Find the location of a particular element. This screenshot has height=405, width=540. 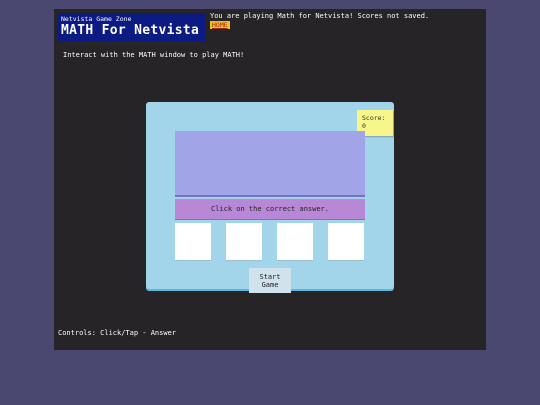

answer-prompt: Click on the correct answer. is located at coordinates (270, 209).